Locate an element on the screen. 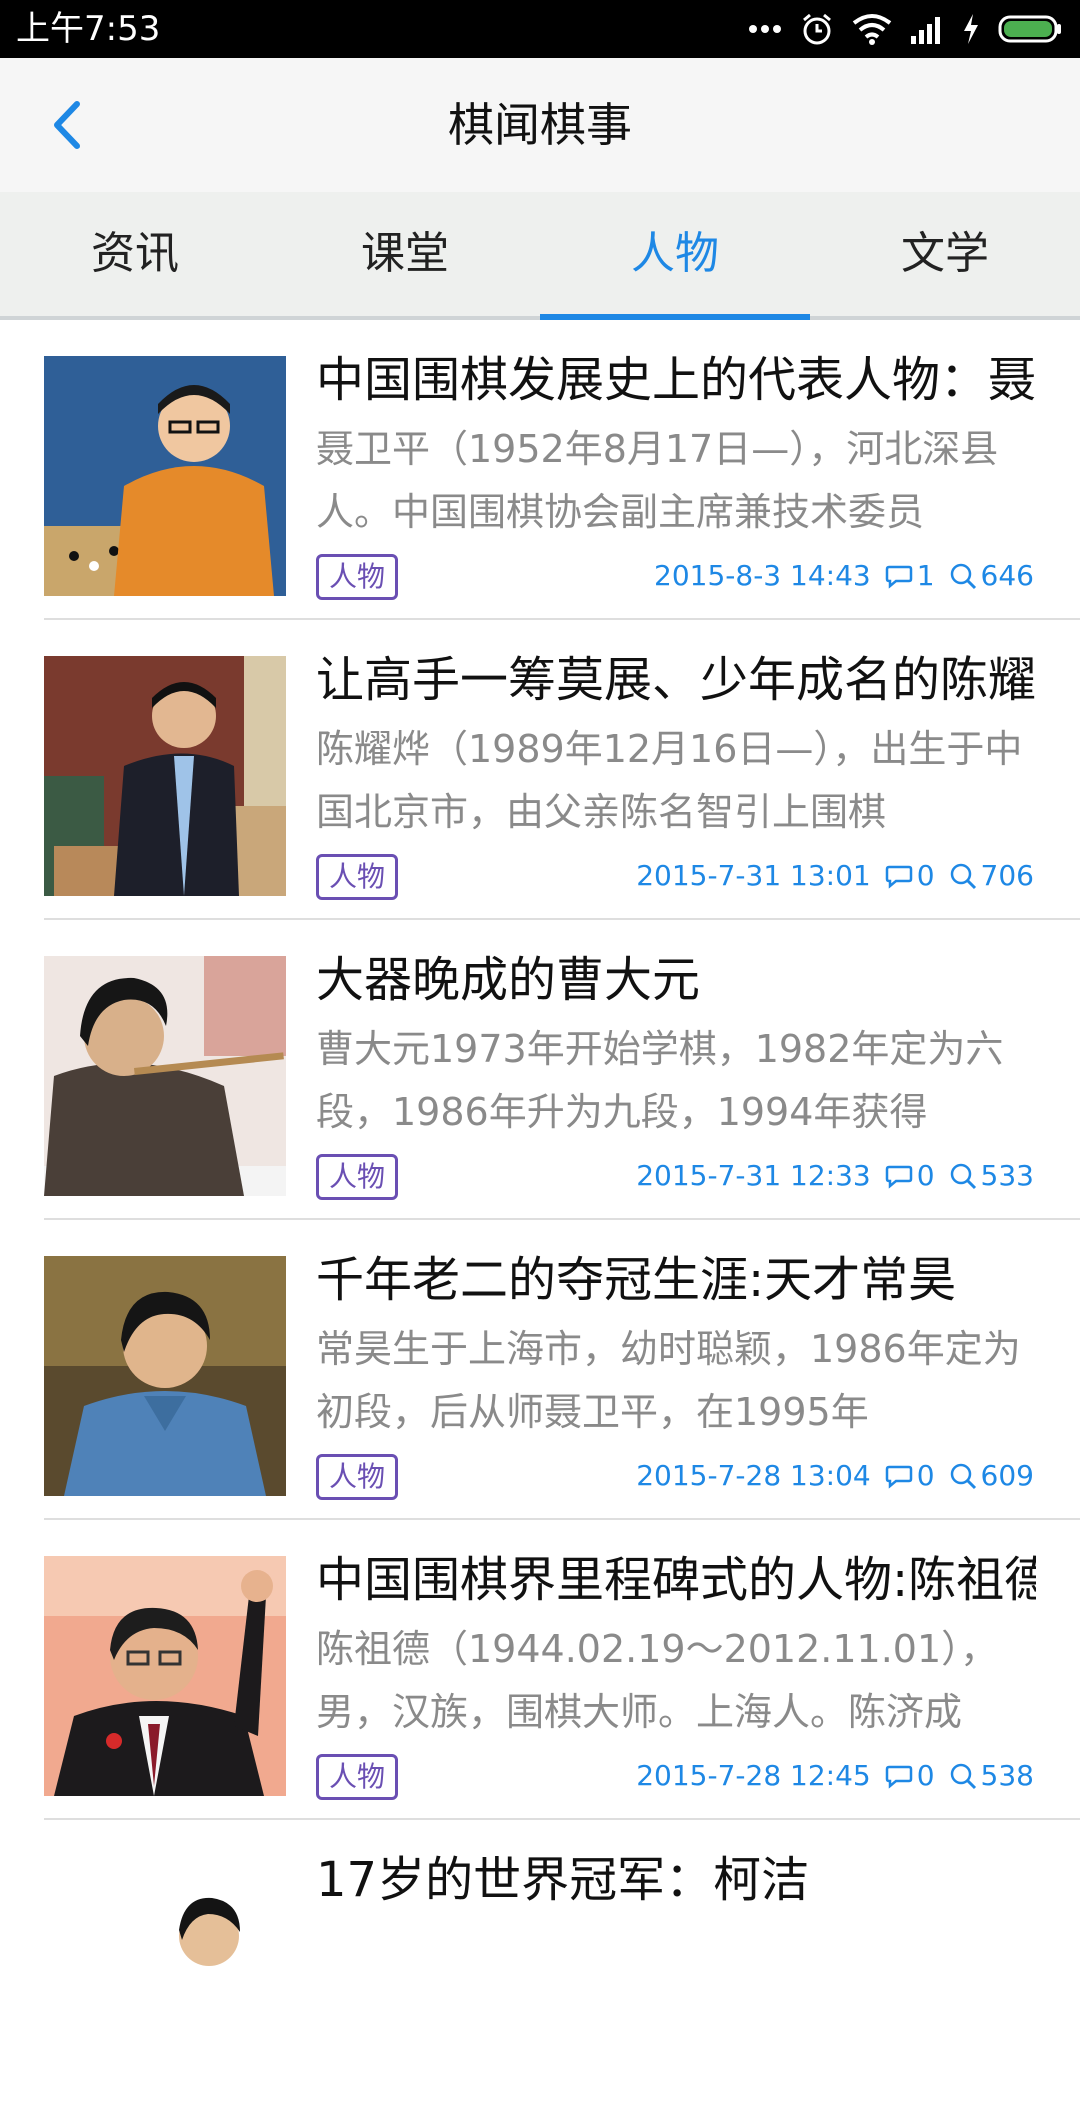 The width and height of the screenshot is (1080, 2120). article-date: 2015-7-31 13:01 is located at coordinates (753, 875).